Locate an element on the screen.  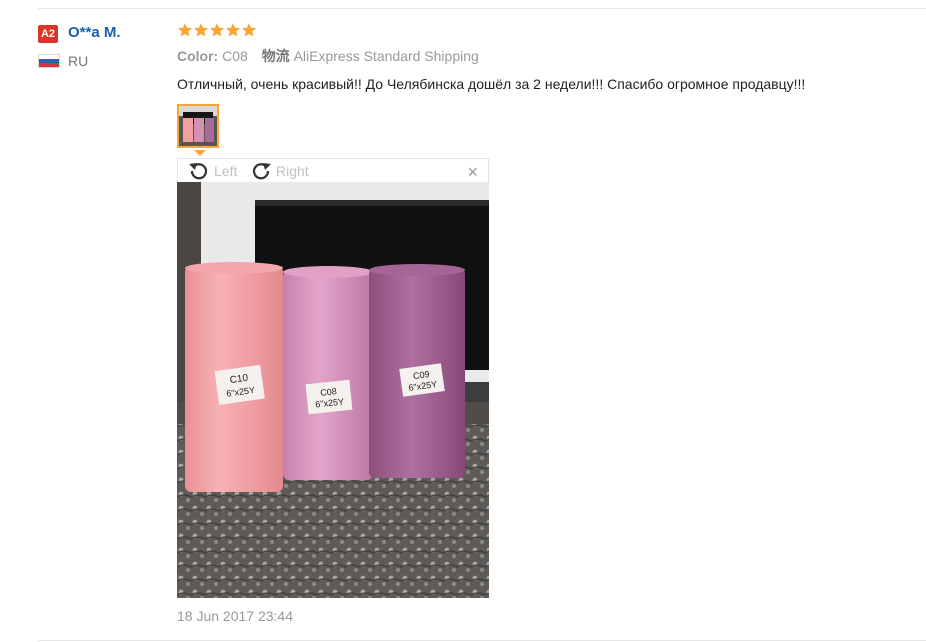
rotate-left-button: Left is located at coordinates (212, 171).